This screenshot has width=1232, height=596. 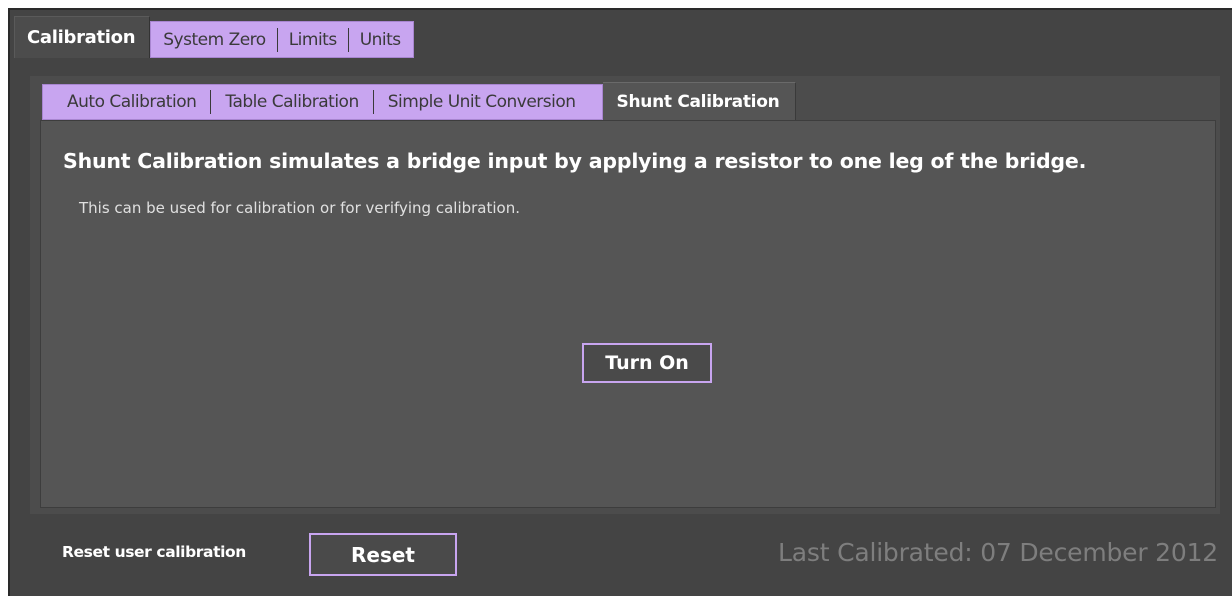 I want to click on tab-limits: Limits, so click(x=313, y=40).